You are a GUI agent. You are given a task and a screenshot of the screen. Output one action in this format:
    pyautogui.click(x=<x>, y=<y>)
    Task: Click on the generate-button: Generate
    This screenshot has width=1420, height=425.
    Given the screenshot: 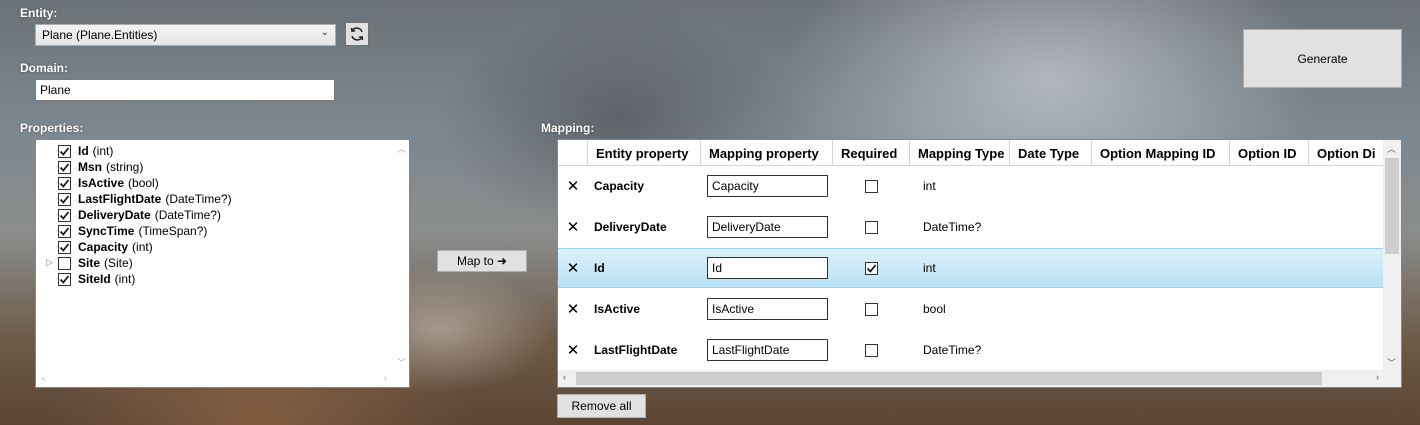 What is the action you would take?
    pyautogui.click(x=1322, y=58)
    